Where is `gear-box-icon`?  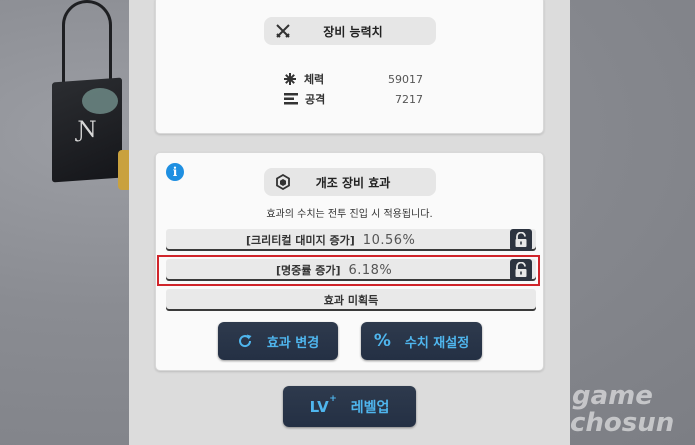 gear-box-icon is located at coordinates (283, 182).